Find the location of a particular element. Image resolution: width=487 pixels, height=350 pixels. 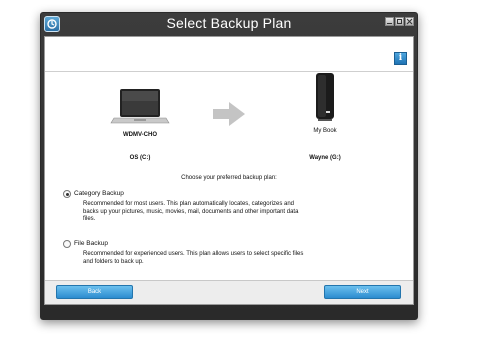

button-bar: Back Next is located at coordinates (229, 292).